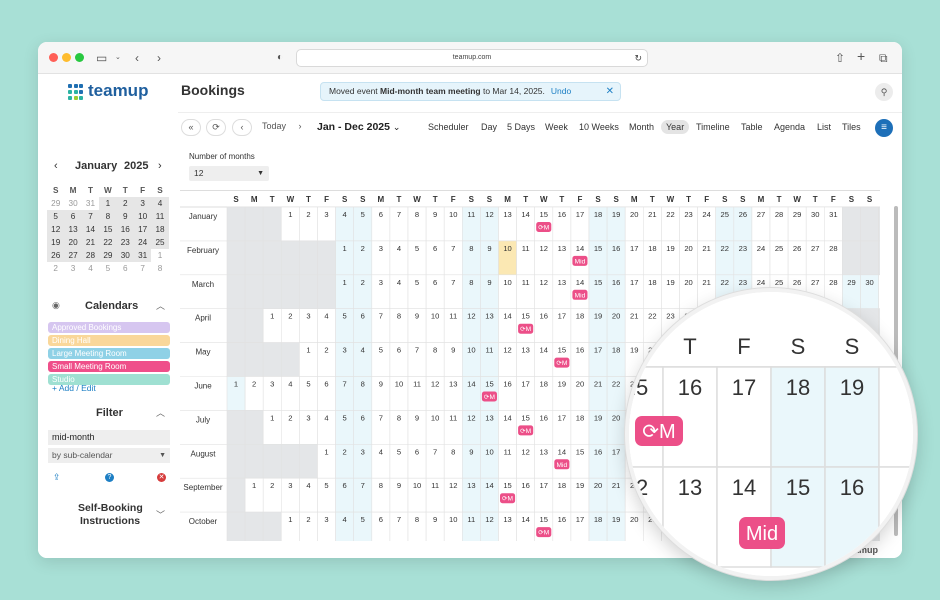 The width and height of the screenshot is (940, 600). Describe the element at coordinates (489, 127) in the screenshot. I see `view-day: Day` at that location.